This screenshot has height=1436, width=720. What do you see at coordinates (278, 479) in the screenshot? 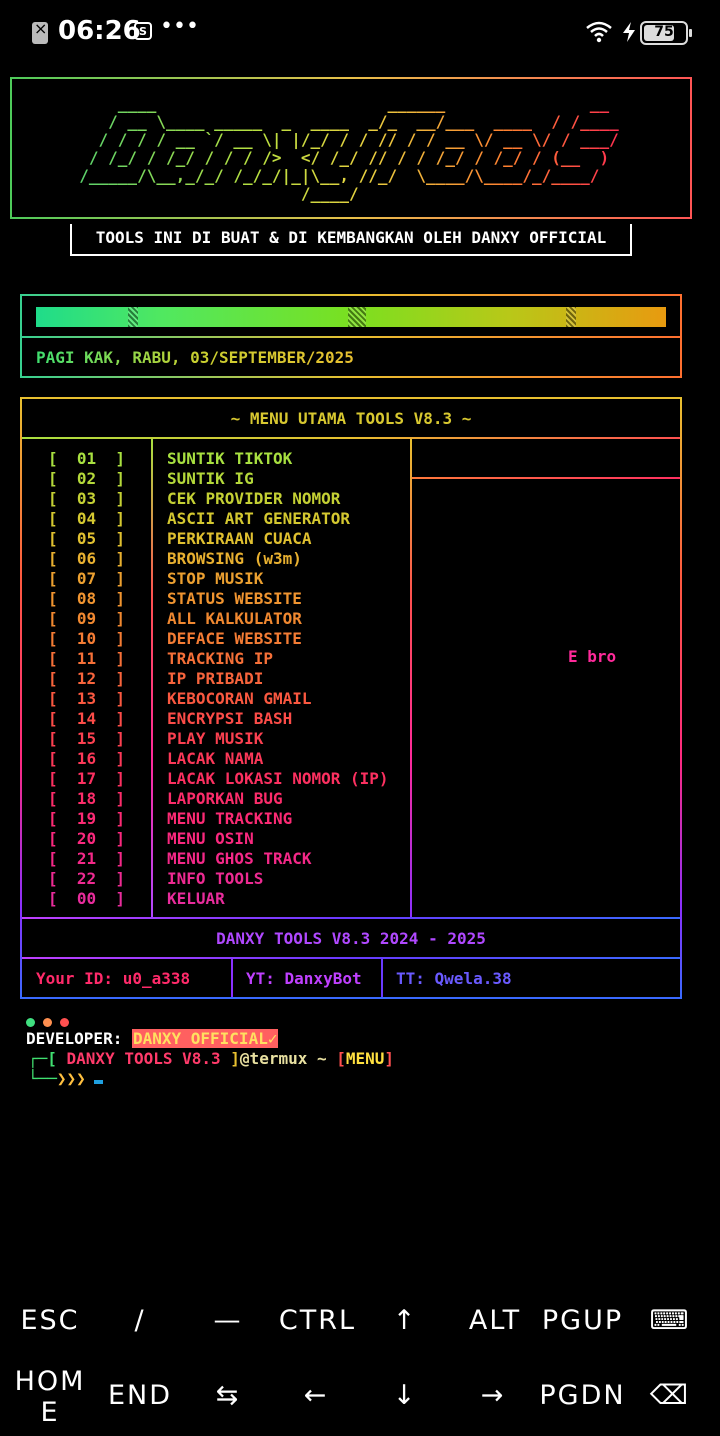
I see `menu-item-label: SUNTIK IG` at bounding box center [278, 479].